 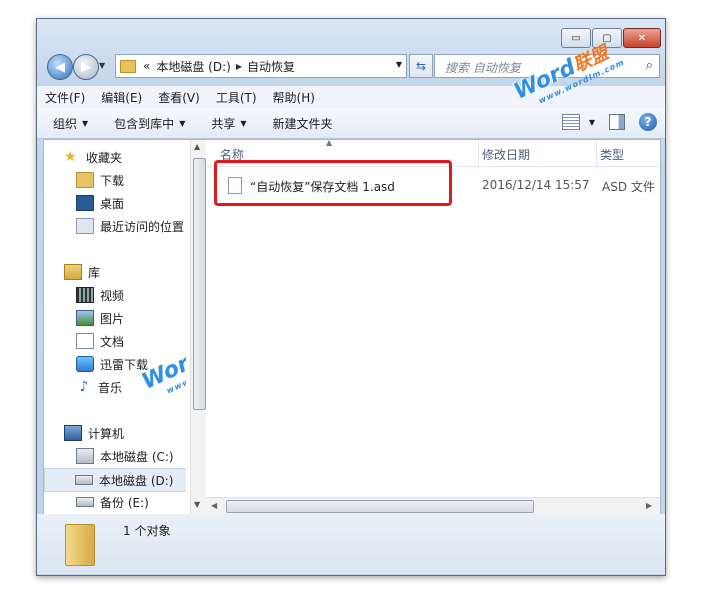 I want to click on system-drive-icon, so click(x=85, y=456).